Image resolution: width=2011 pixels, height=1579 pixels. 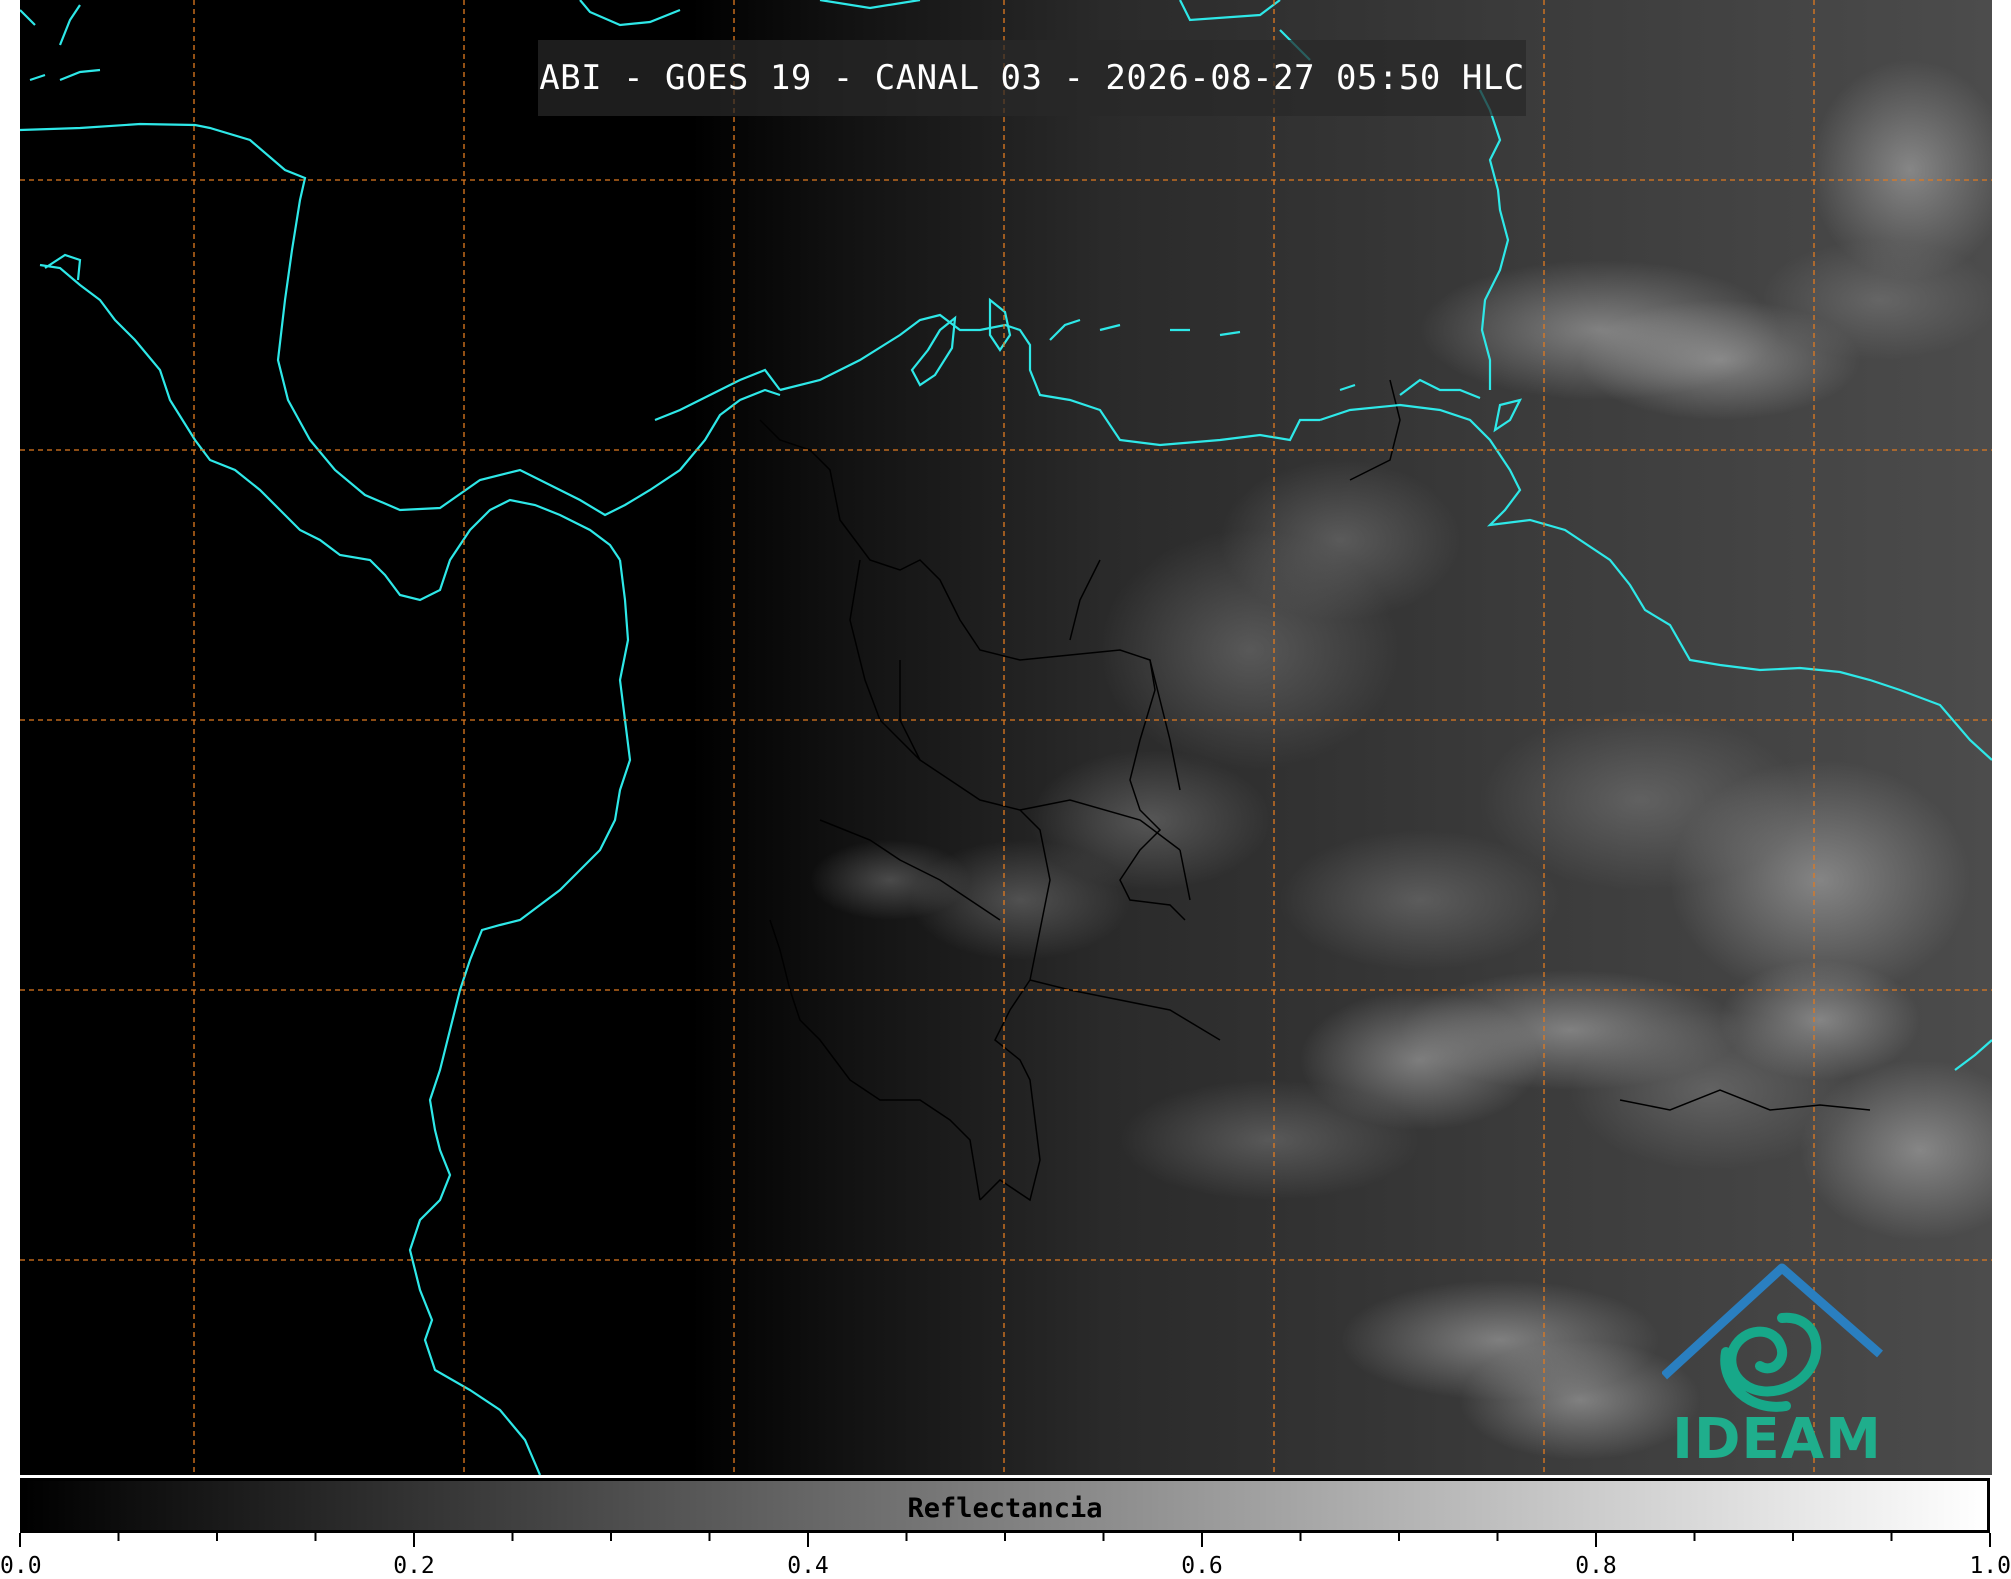 I want to click on mountain-icon, so click(x=1771, y=1321).